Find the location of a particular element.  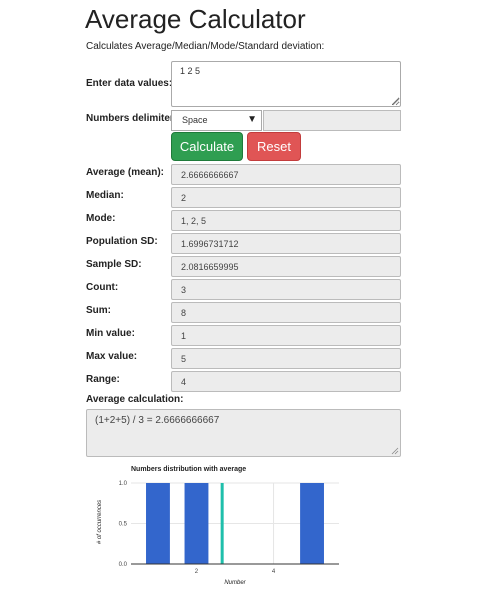

count-output: 3 is located at coordinates (286, 289).